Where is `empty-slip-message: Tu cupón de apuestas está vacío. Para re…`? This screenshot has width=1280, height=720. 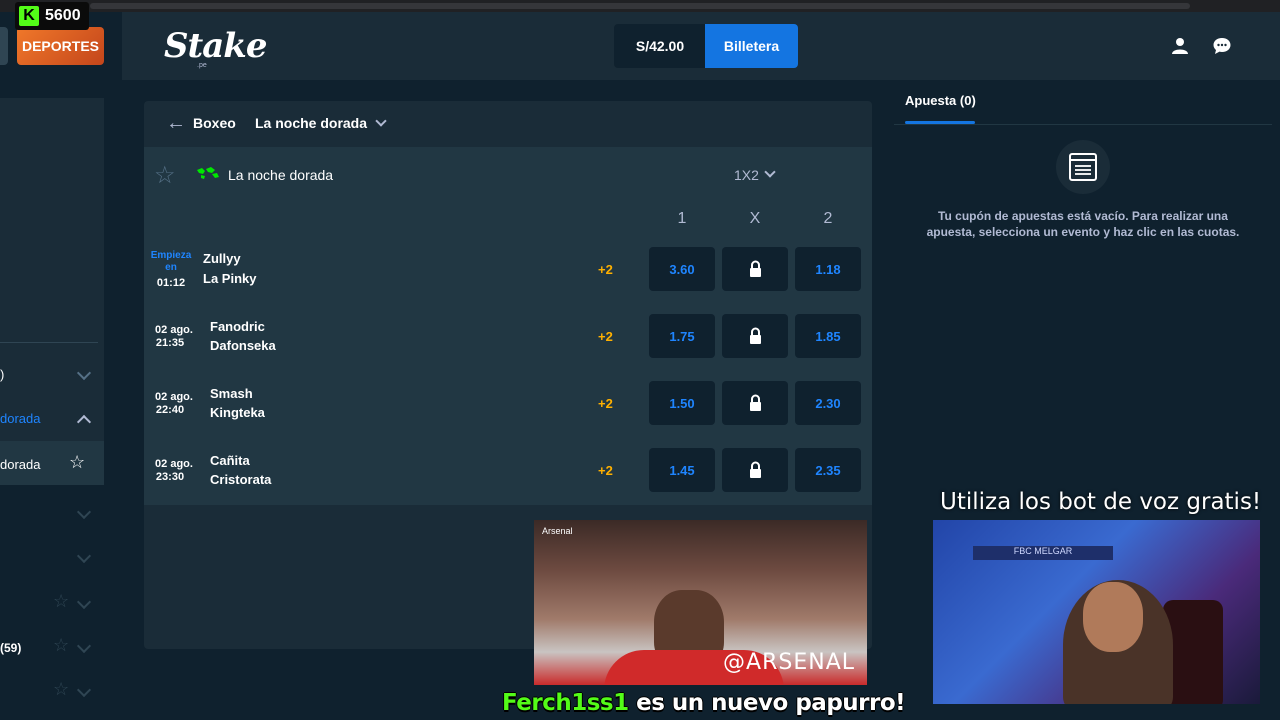 empty-slip-message: Tu cupón de apuestas está vacío. Para re… is located at coordinates (1083, 224).